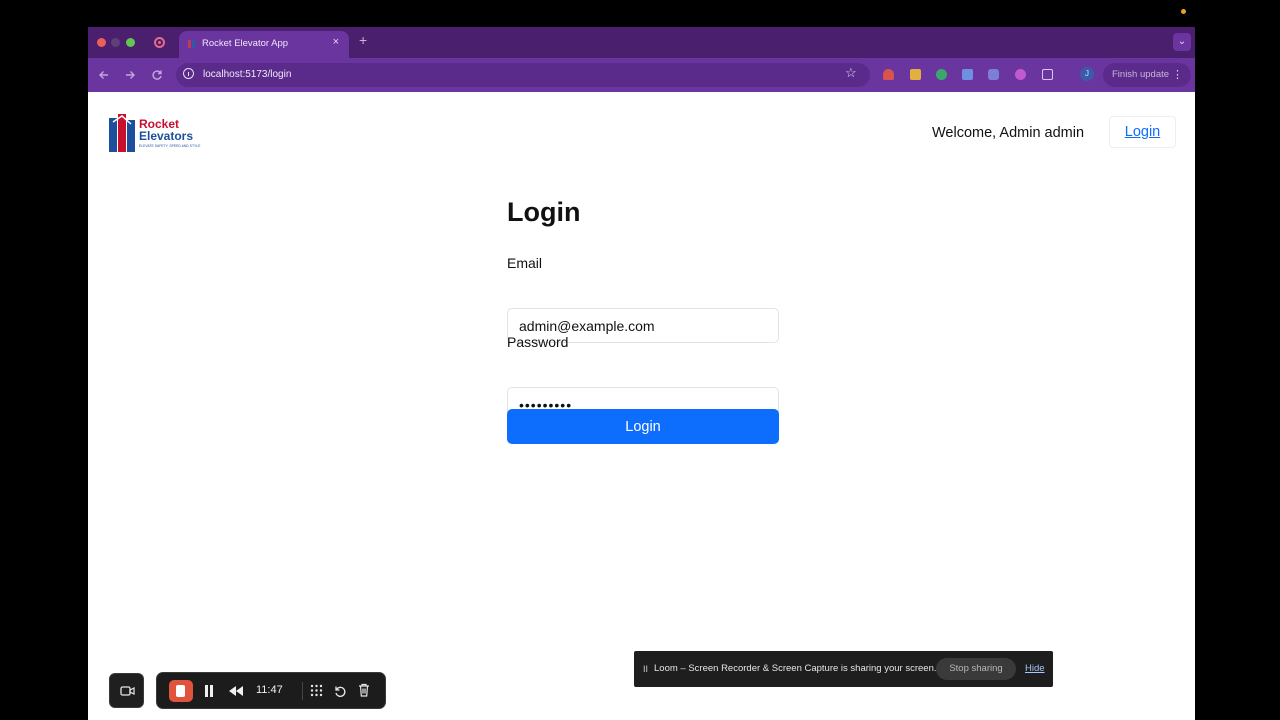  Describe the element at coordinates (130, 75) in the screenshot. I see `forward-arrow-icon` at that location.